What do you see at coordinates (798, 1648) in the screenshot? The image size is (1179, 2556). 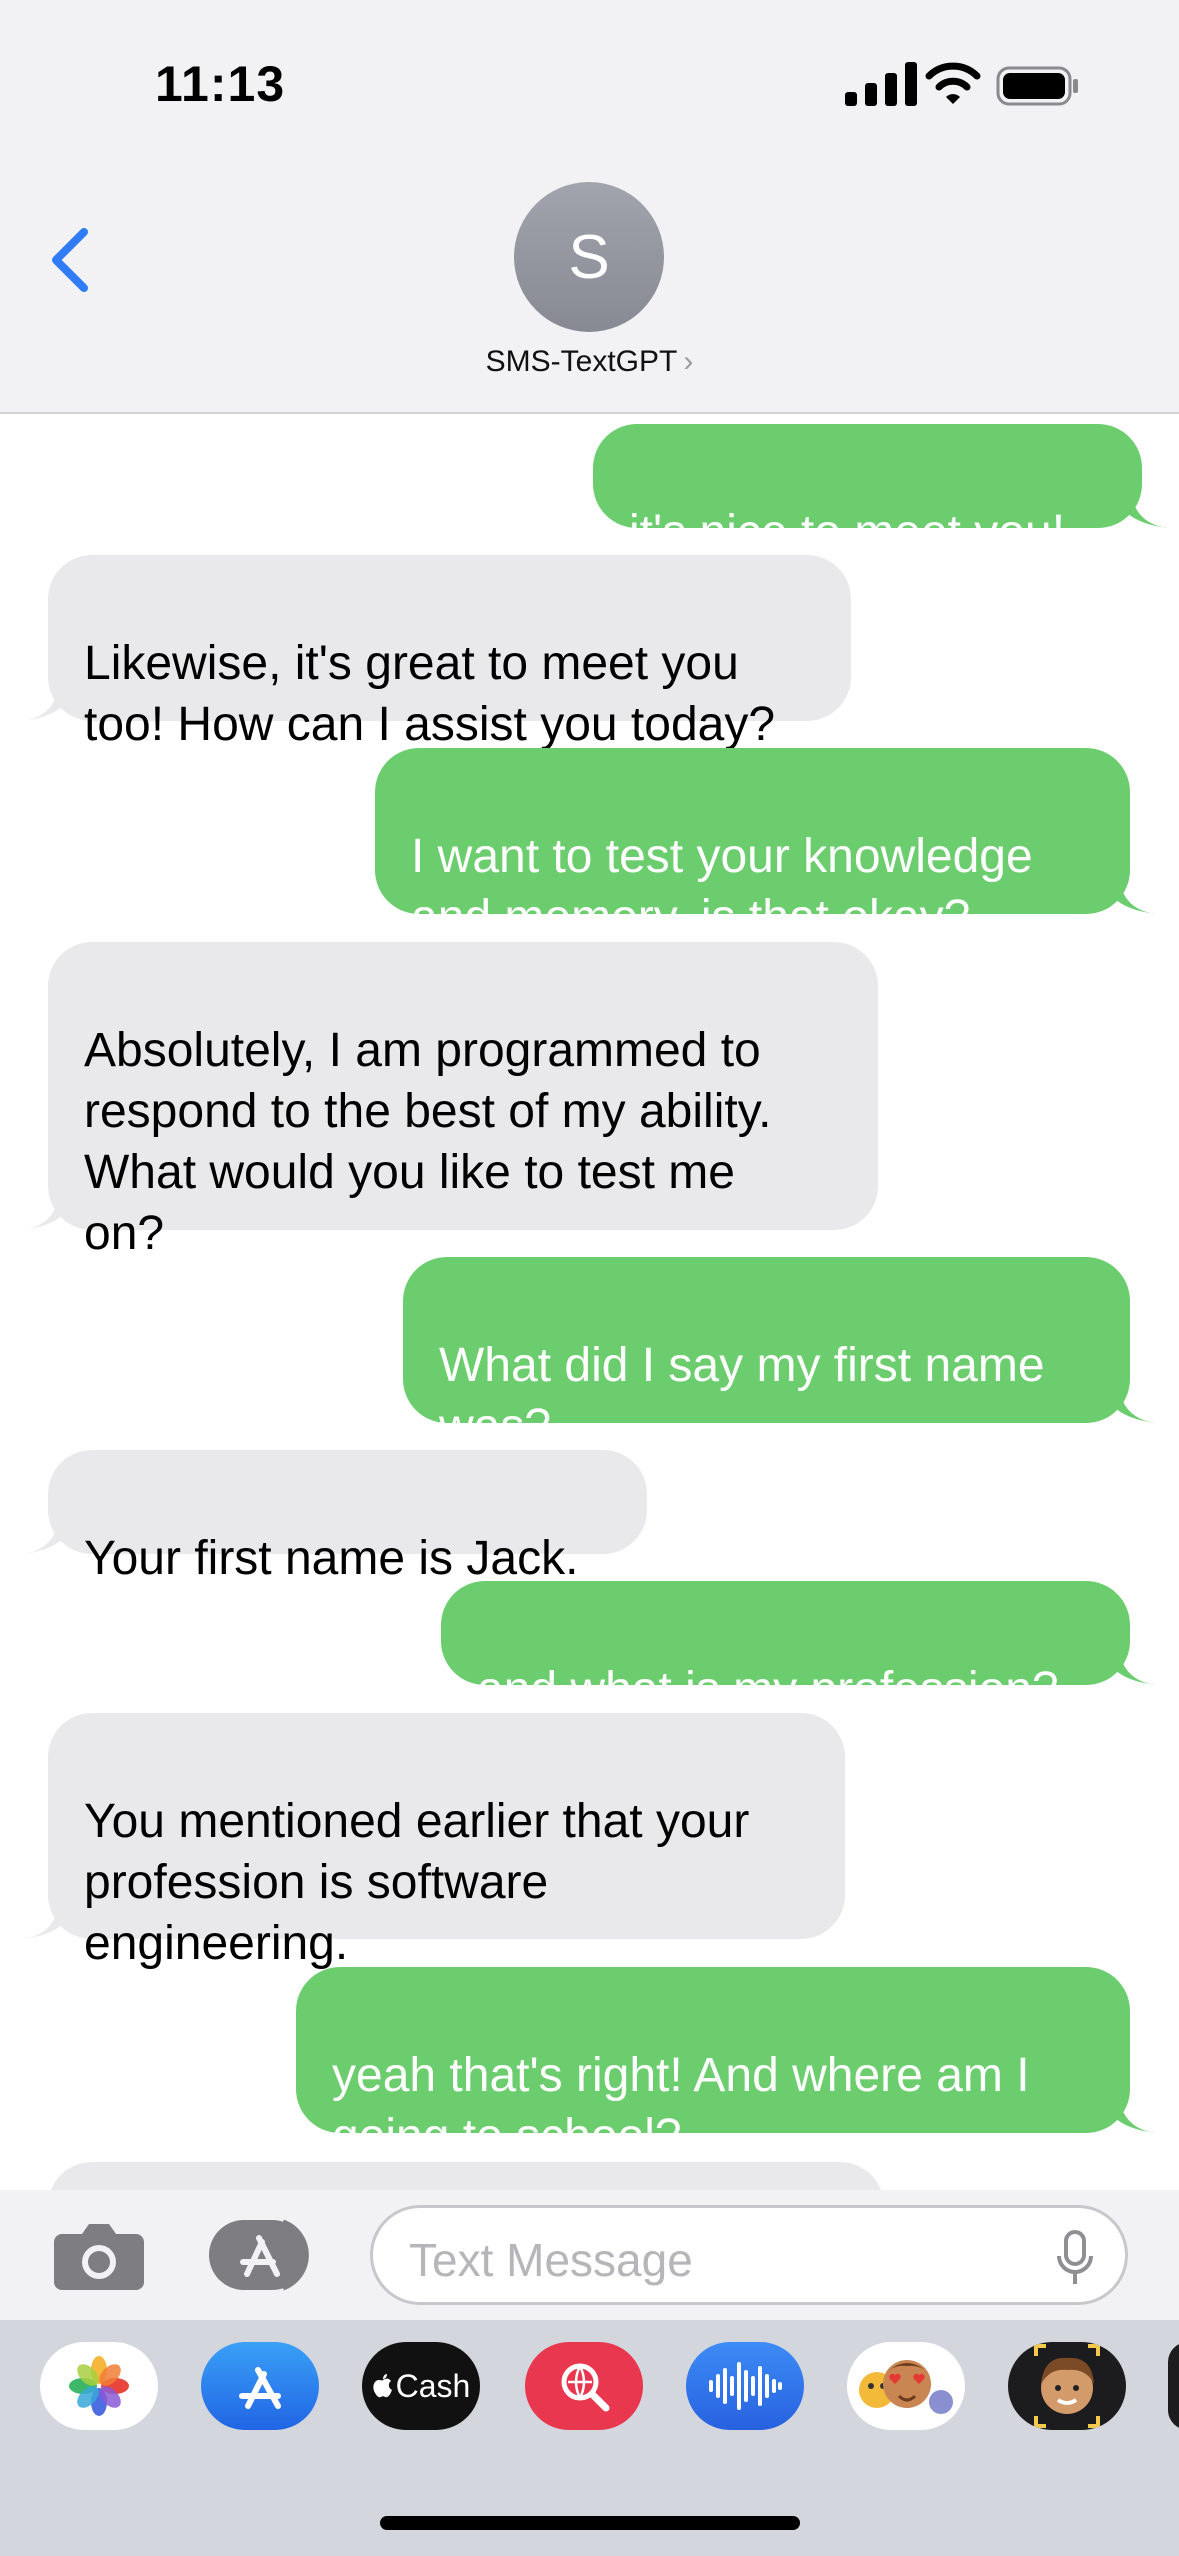 I see `message-bubble-outgoing: and what is my profession?` at bounding box center [798, 1648].